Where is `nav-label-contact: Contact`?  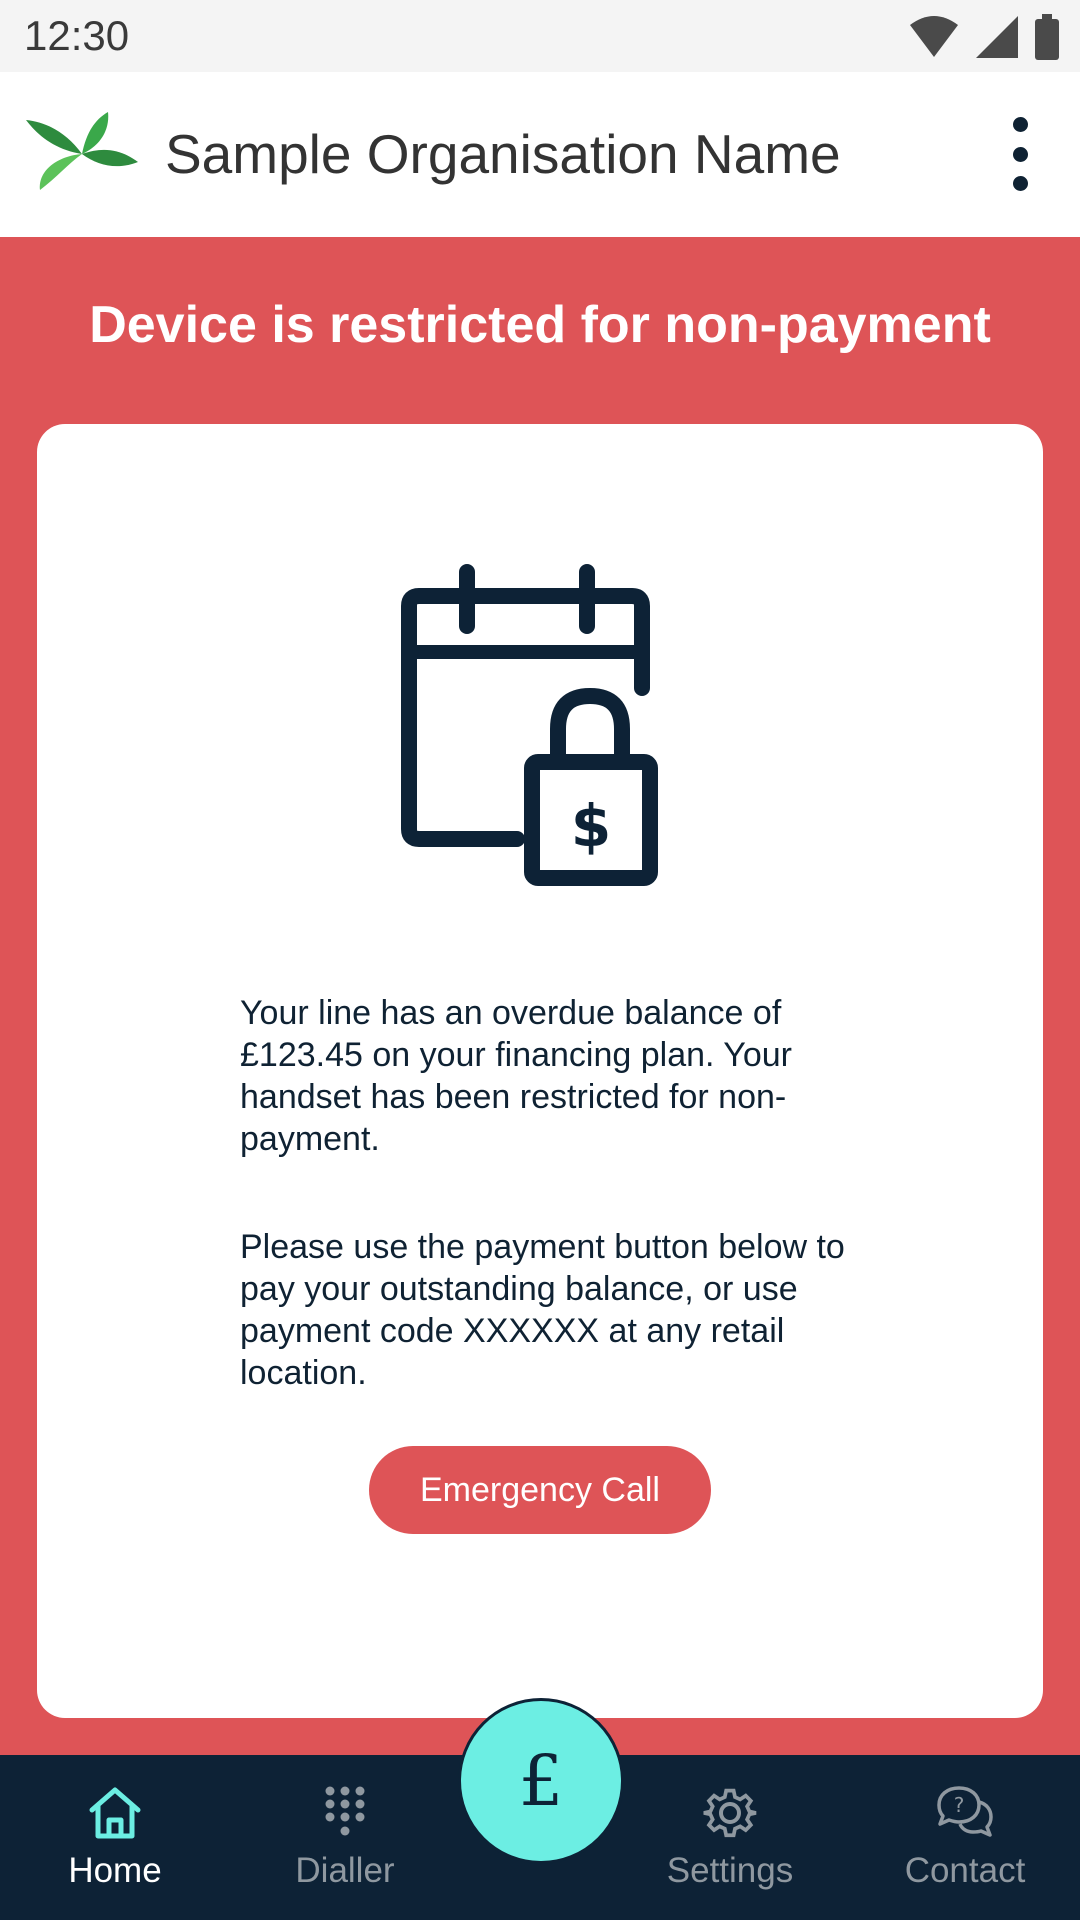 nav-label-contact: Contact is located at coordinates (965, 1870).